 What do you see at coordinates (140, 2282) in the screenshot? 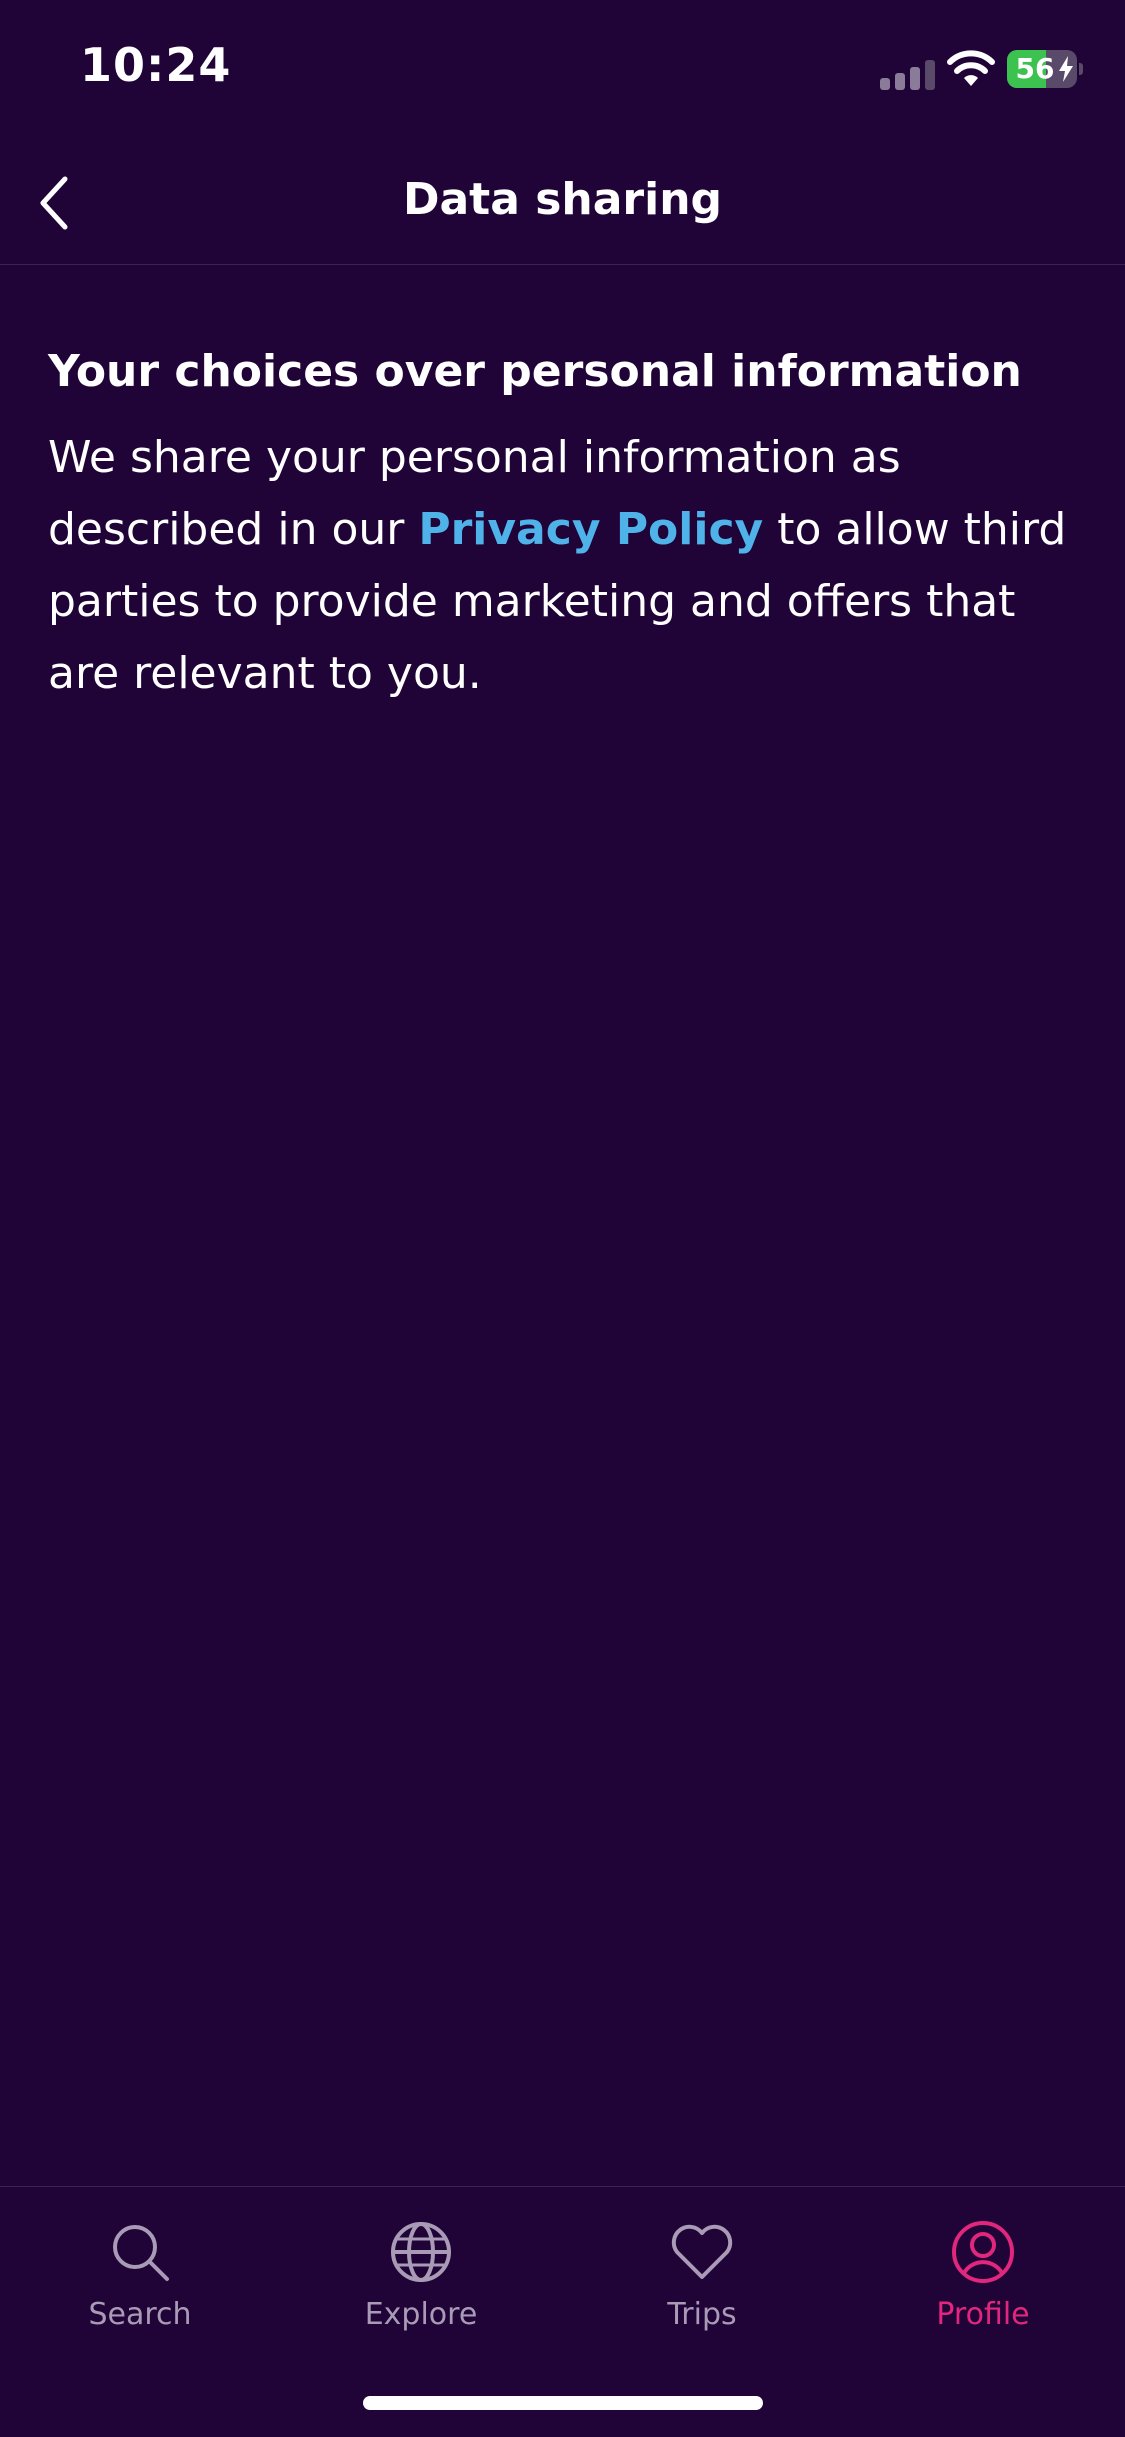
I see `tab-search: Search` at bounding box center [140, 2282].